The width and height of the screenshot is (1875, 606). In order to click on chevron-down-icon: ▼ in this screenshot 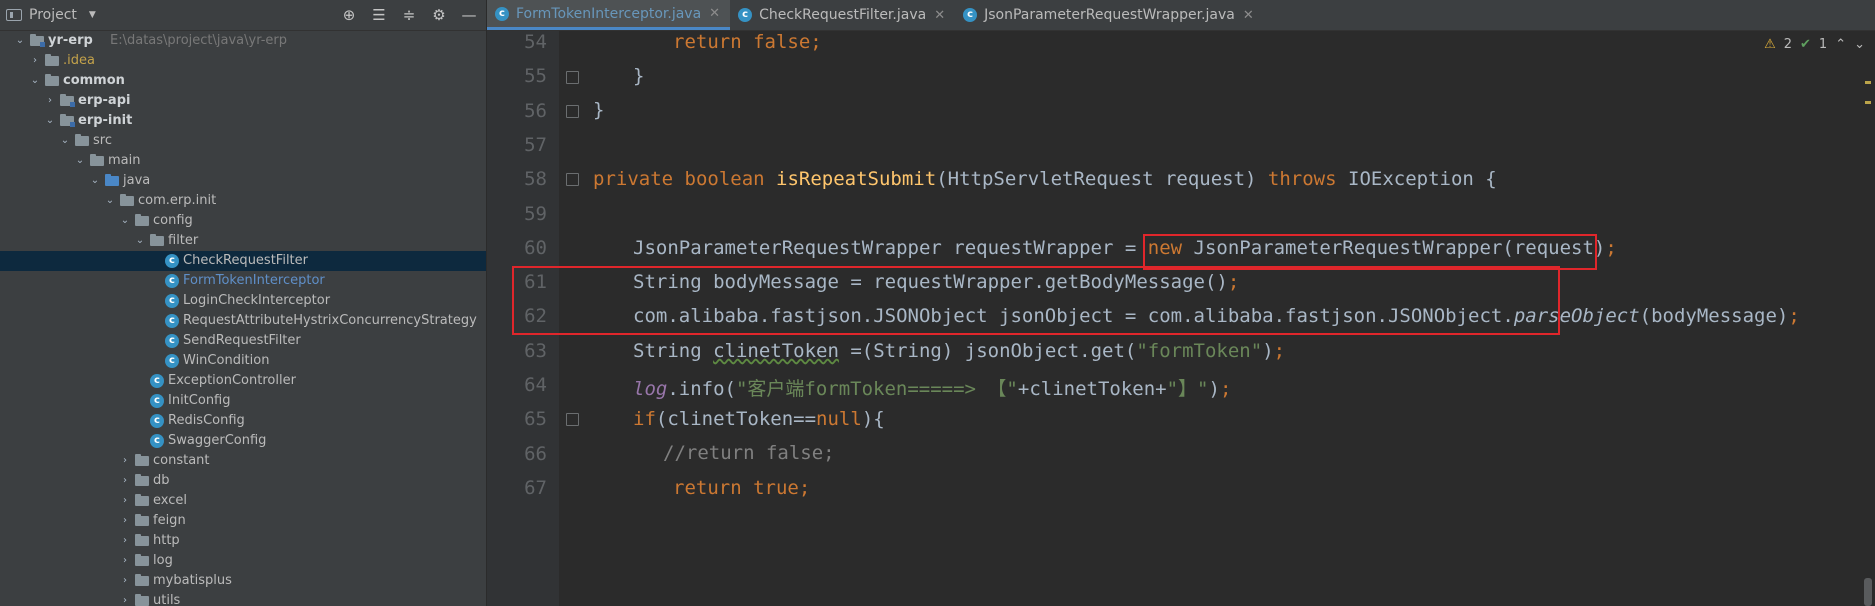, I will do `click(92, 15)`.